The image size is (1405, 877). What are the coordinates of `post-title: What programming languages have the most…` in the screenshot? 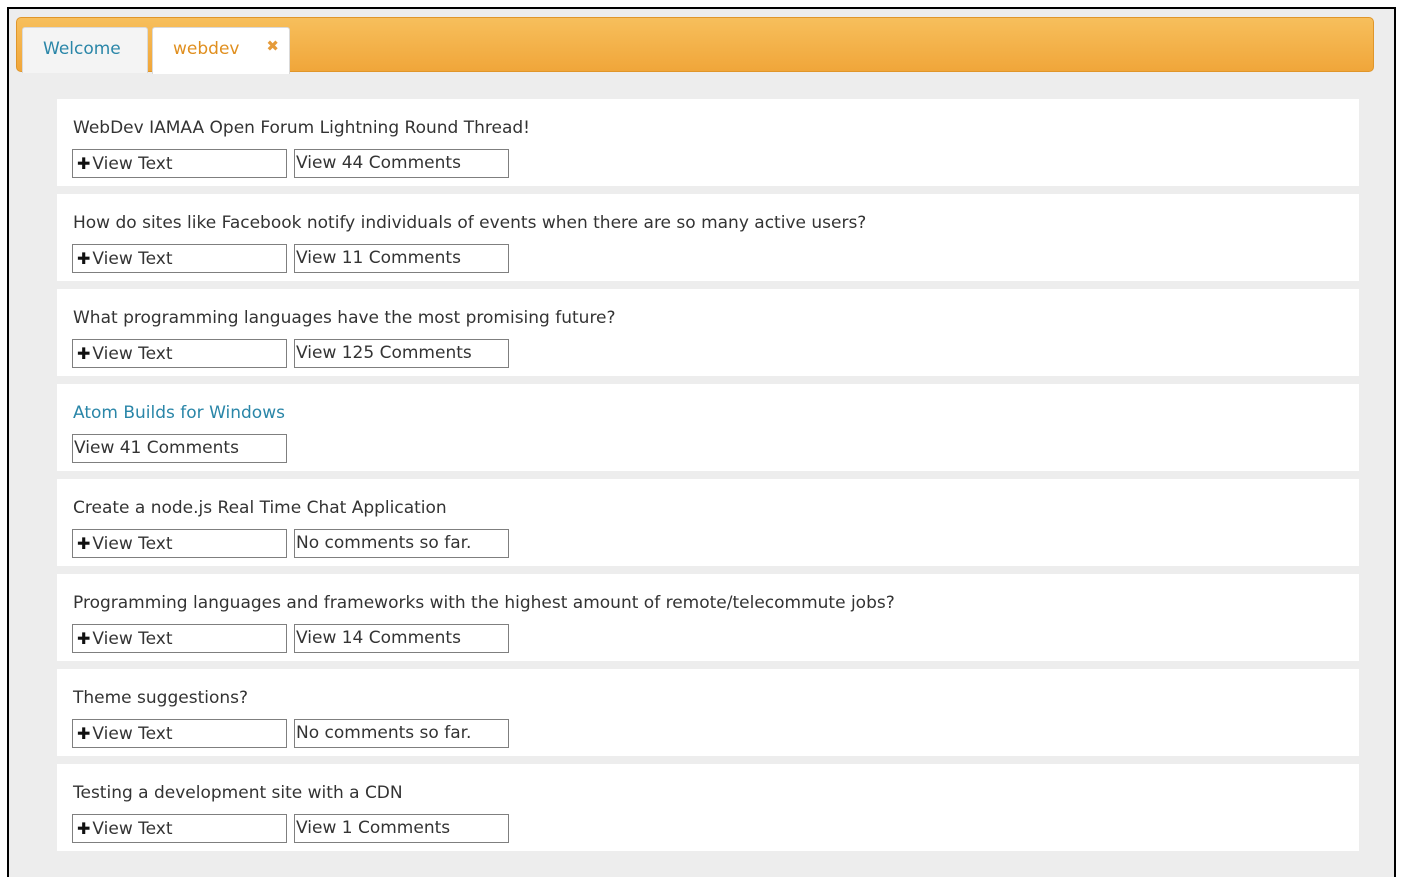 It's located at (344, 318).